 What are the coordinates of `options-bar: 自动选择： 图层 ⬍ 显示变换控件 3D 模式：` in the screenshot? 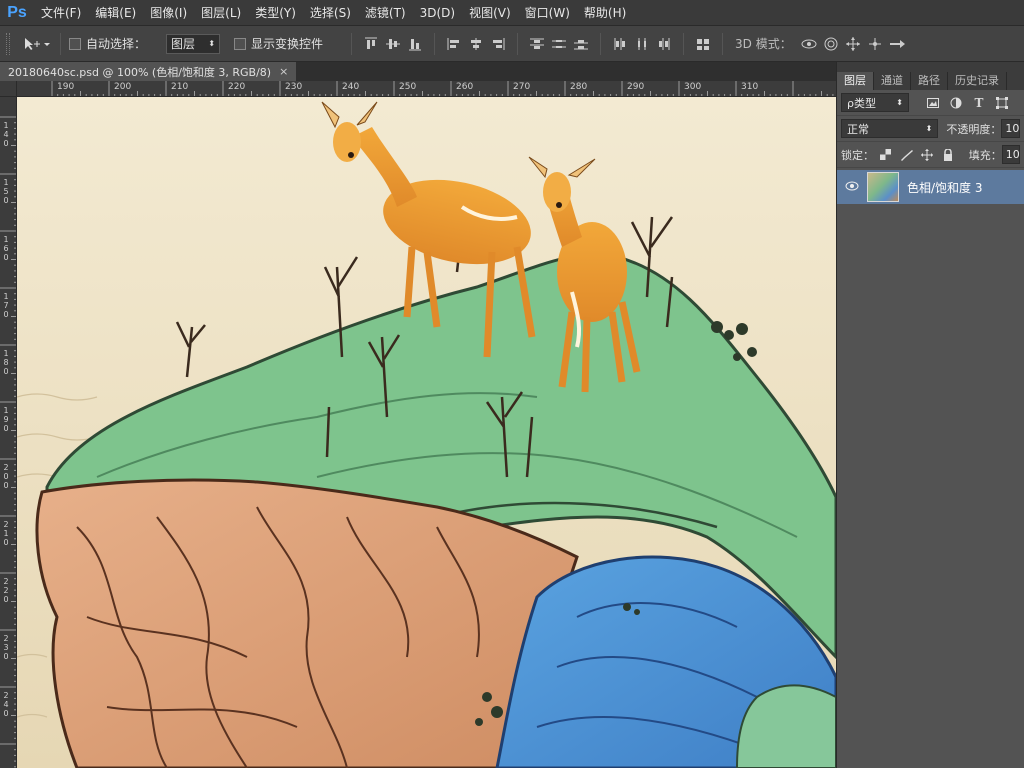 It's located at (512, 44).